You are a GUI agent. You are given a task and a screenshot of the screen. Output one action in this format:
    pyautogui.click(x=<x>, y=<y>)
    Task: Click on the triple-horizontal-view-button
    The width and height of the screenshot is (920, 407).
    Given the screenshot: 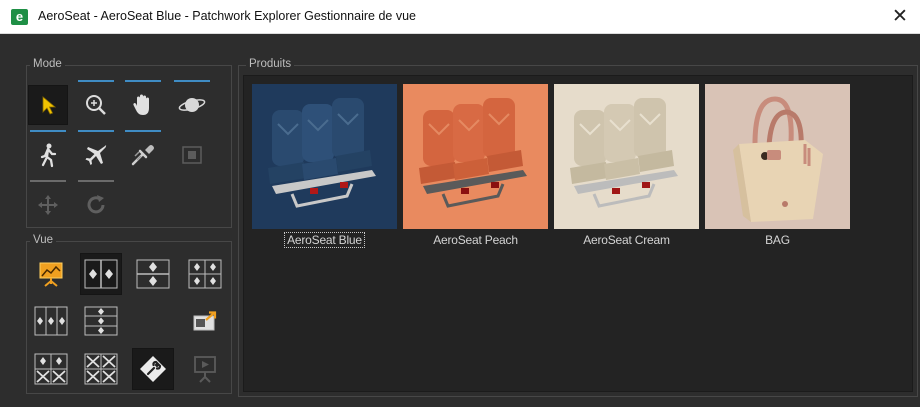 What is the action you would take?
    pyautogui.click(x=101, y=321)
    